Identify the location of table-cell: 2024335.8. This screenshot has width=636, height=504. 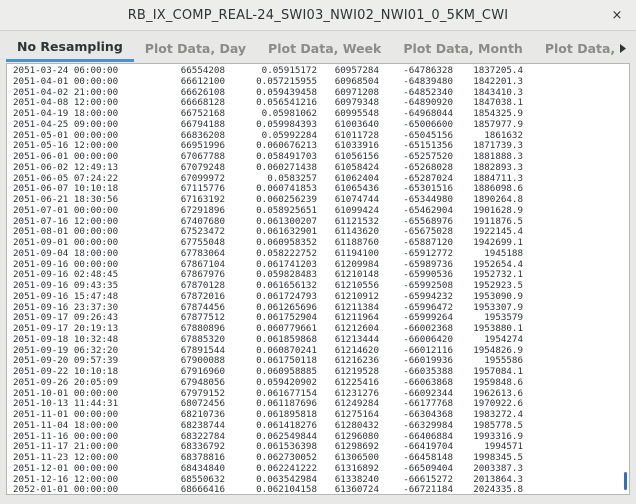
(498, 489).